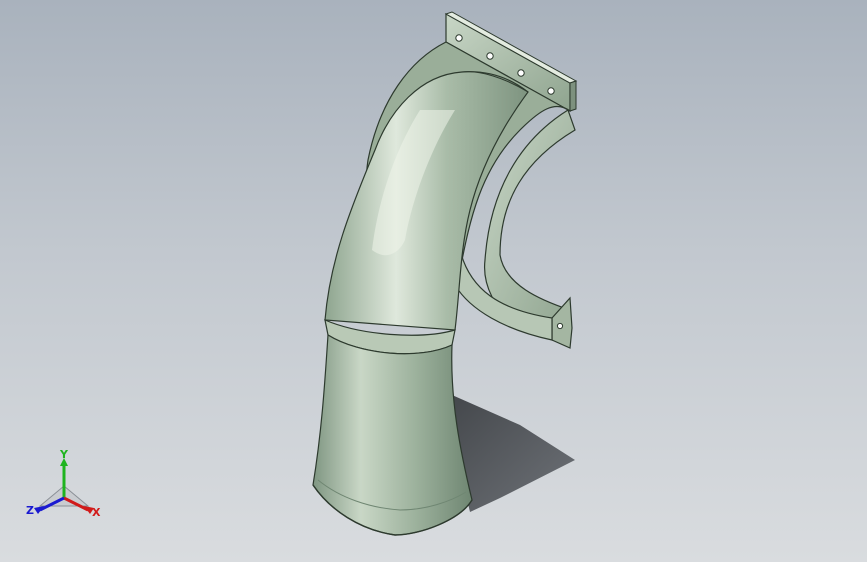 This screenshot has height=562, width=867. What do you see at coordinates (96, 512) in the screenshot?
I see `x-axis-label: X` at bounding box center [96, 512].